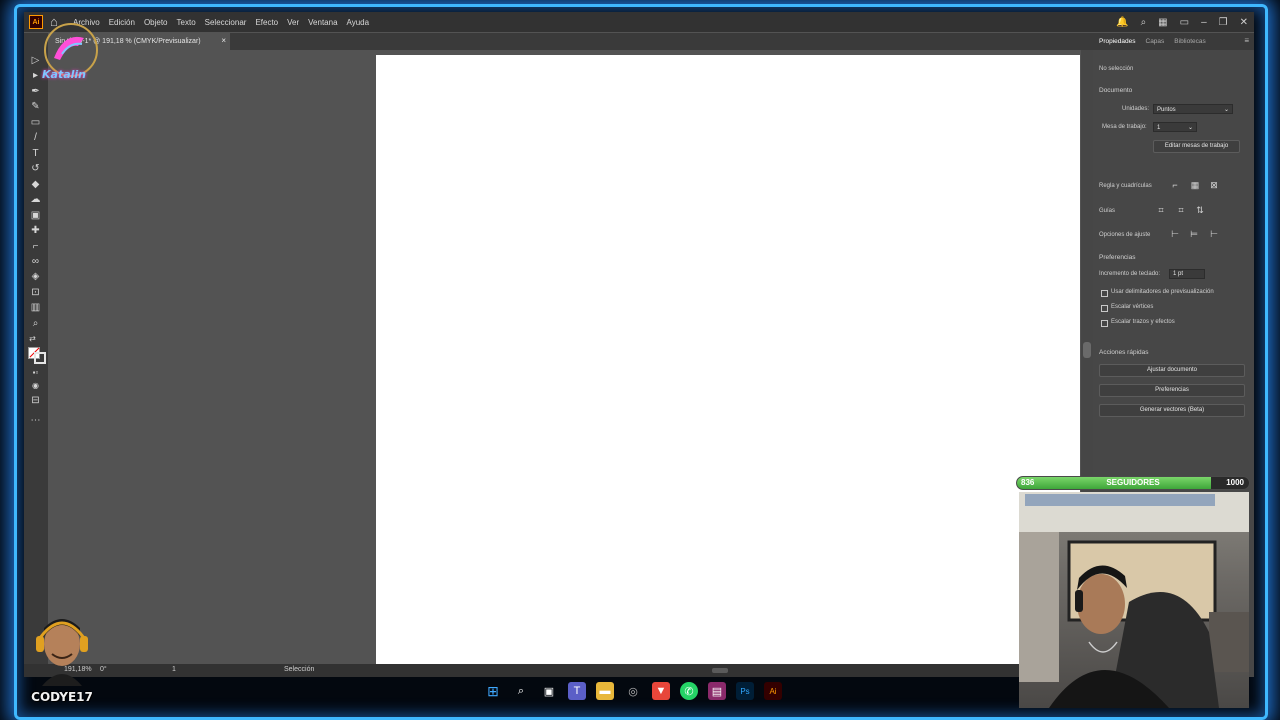  What do you see at coordinates (35, 122) in the screenshot?
I see `rectangle-tool-icon: ▭` at bounding box center [35, 122].